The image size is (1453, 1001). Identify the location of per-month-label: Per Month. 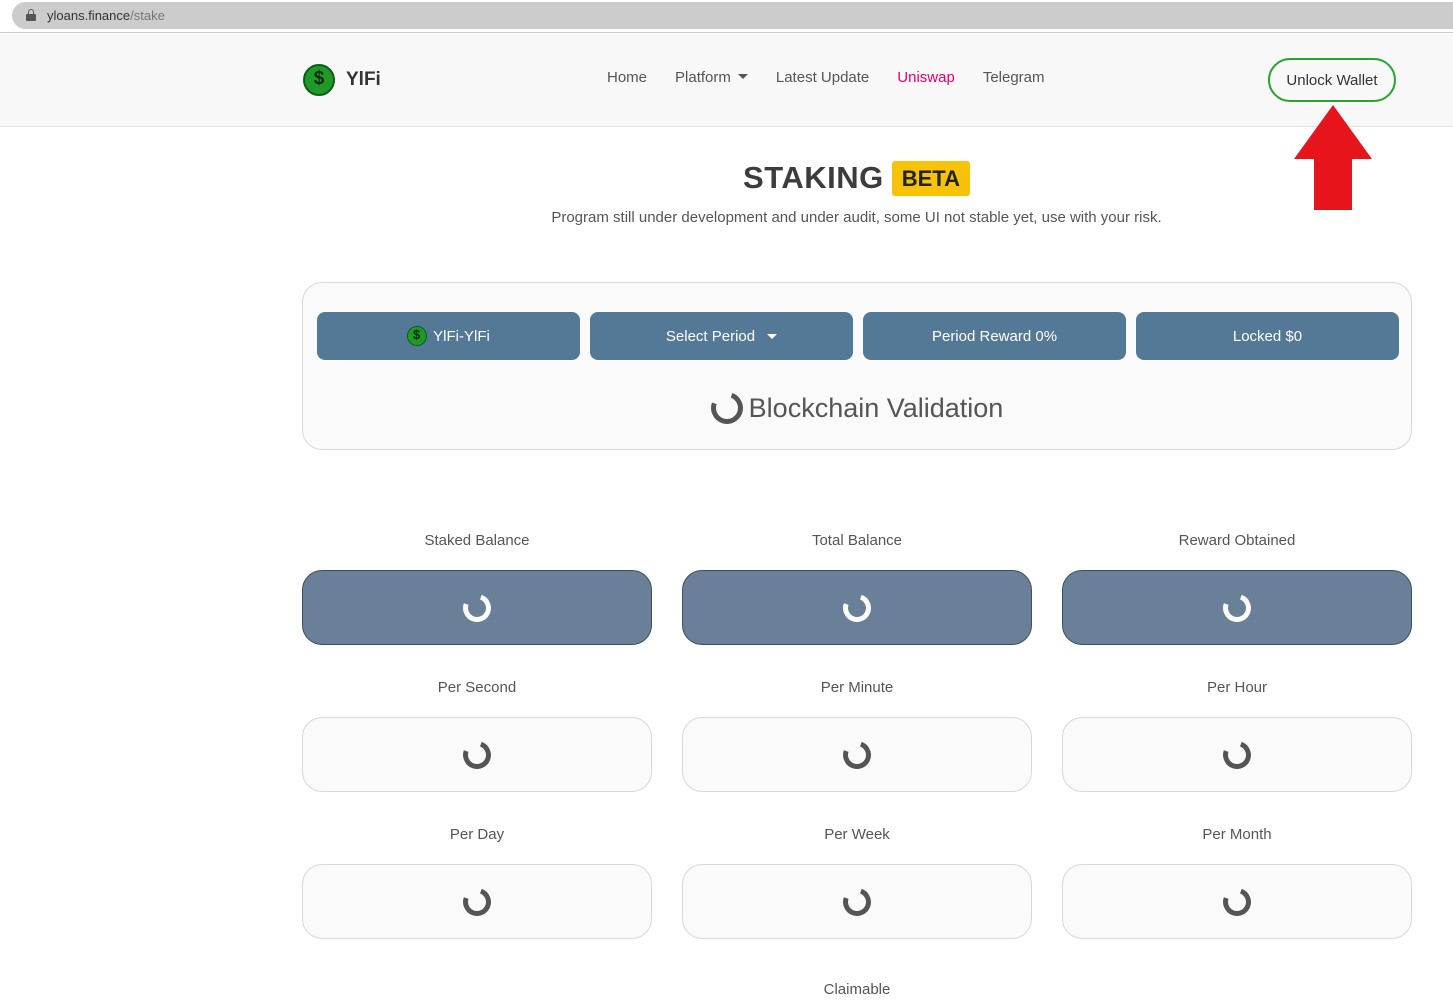
(1237, 834).